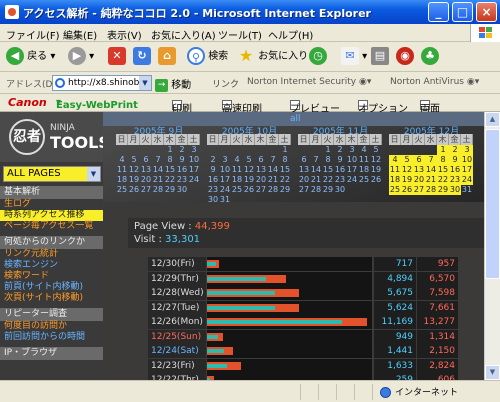  What do you see at coordinates (177, 278) in the screenshot?
I see `date-label: 12/29(Thr)` at bounding box center [177, 278].